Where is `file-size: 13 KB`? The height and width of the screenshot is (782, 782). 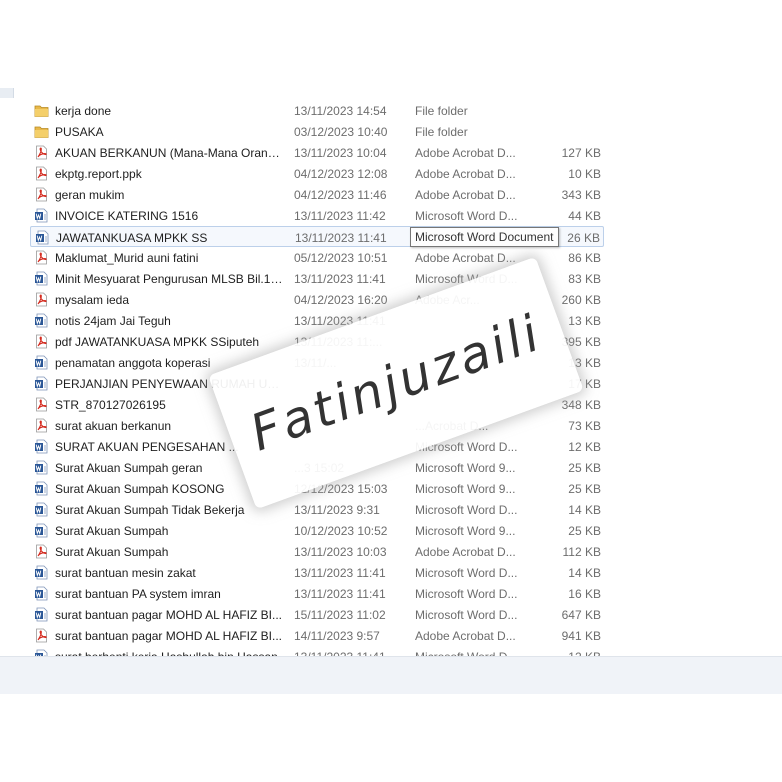
file-size: 13 KB is located at coordinates (584, 321).